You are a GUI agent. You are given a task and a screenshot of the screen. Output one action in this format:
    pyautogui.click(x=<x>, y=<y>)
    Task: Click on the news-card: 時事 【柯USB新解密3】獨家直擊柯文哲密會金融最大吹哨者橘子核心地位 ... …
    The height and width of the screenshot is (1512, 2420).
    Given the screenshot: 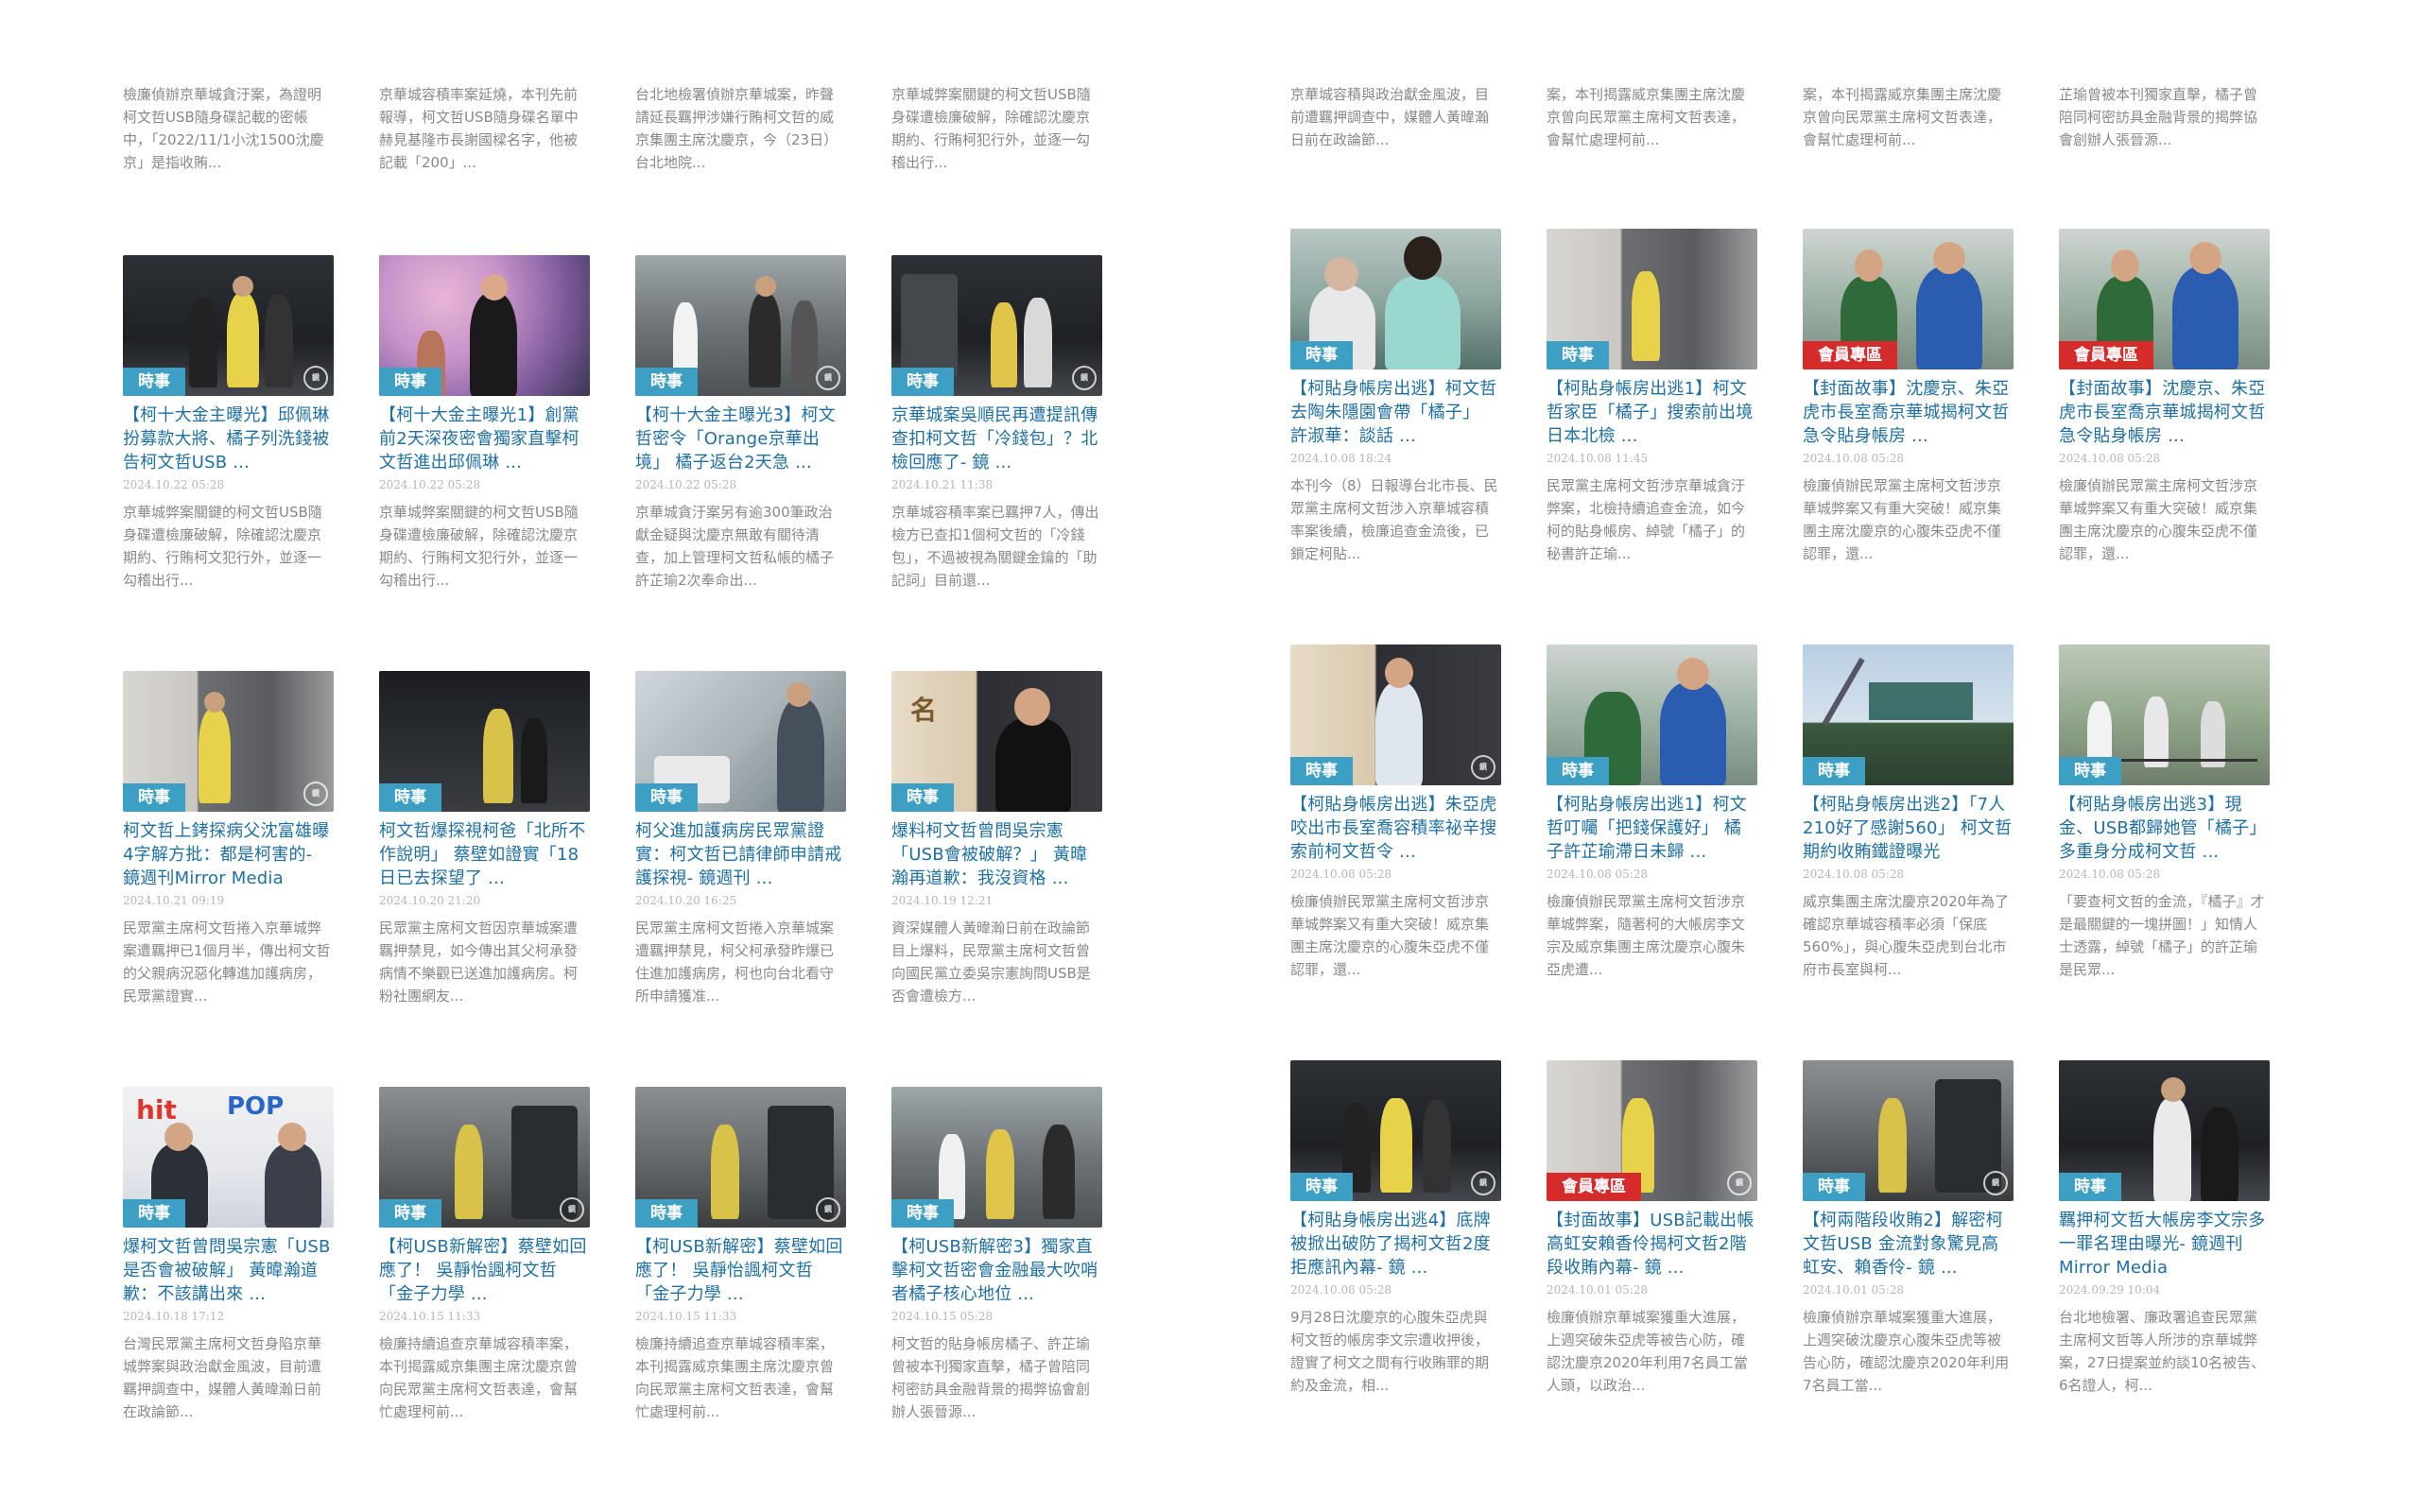 What is the action you would take?
    pyautogui.click(x=997, y=1255)
    